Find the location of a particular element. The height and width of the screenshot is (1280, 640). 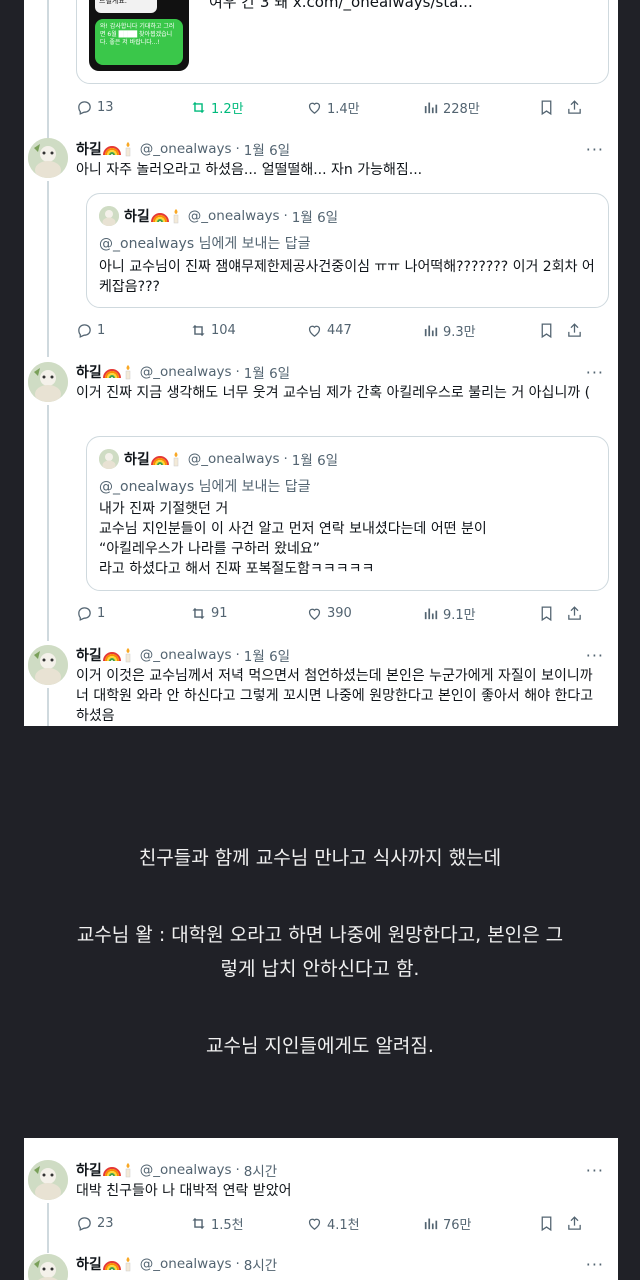

tweet-actions: 13 1.2만 1.4만 228만 is located at coordinates (346, 107).